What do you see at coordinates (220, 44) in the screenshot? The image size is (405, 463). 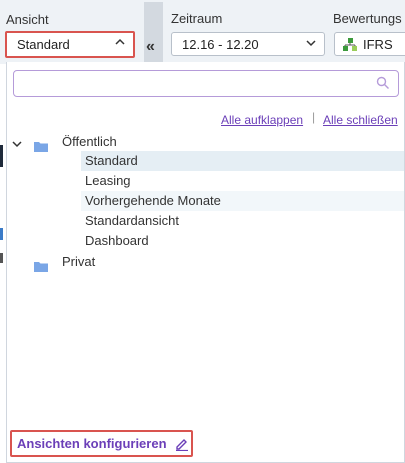 I see `zeitraum-select-value: 12.16 - 12.20` at bounding box center [220, 44].